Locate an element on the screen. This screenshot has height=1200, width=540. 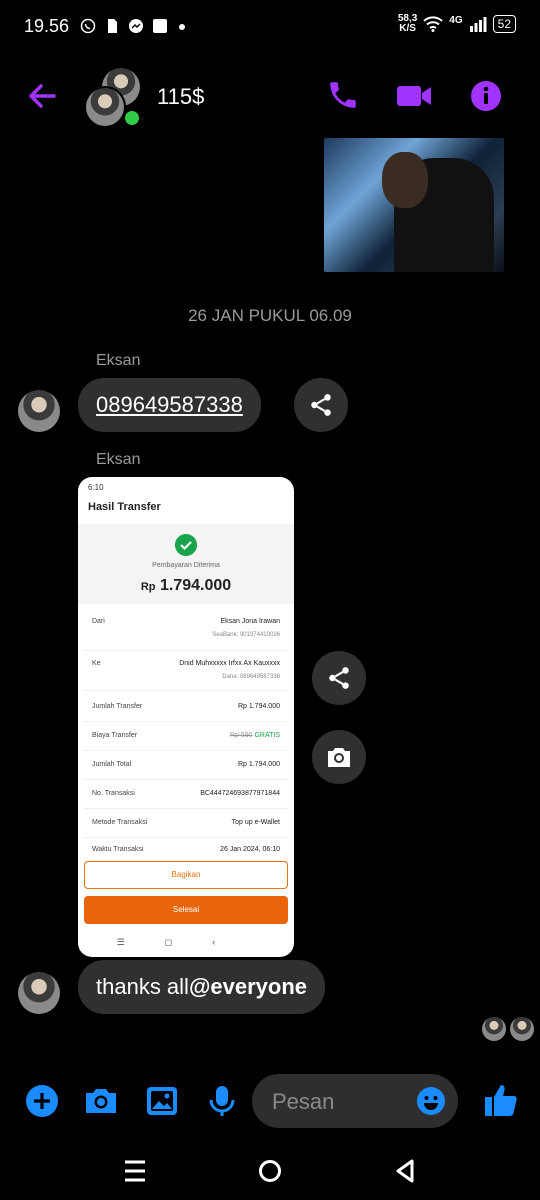
status-right-group: 58,3 K/S 4G 52 is located at coordinates (457, 24).